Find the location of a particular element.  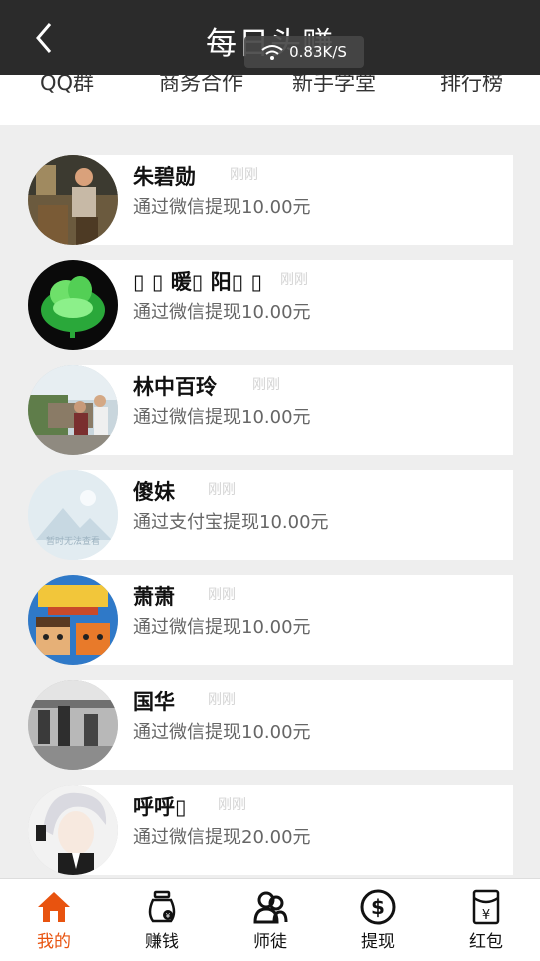

network-speed-text: 0.83K/S is located at coordinates (318, 52).